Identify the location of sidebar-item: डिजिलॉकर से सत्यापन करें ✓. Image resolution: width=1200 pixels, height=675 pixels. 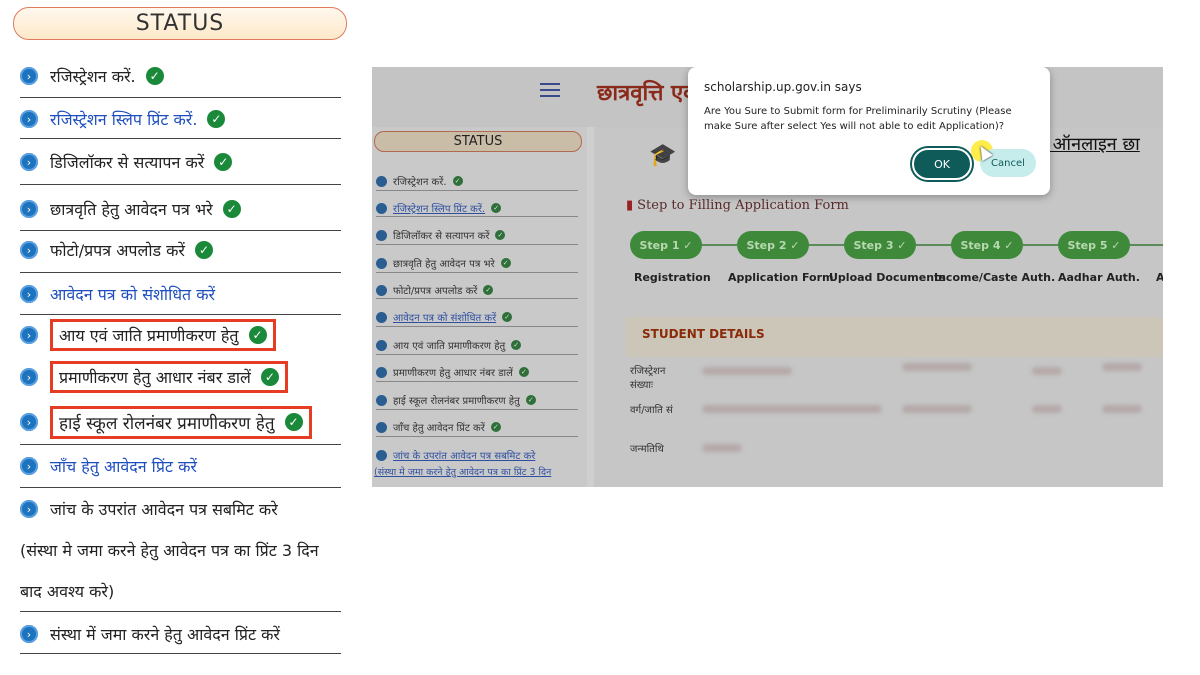
(476, 235).